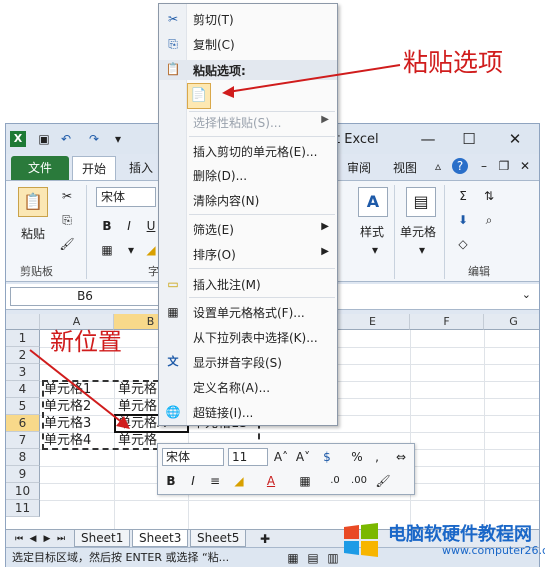  I want to click on watermark: 电脑软硬件教程网 www.computer26.com, so click(443, 542).